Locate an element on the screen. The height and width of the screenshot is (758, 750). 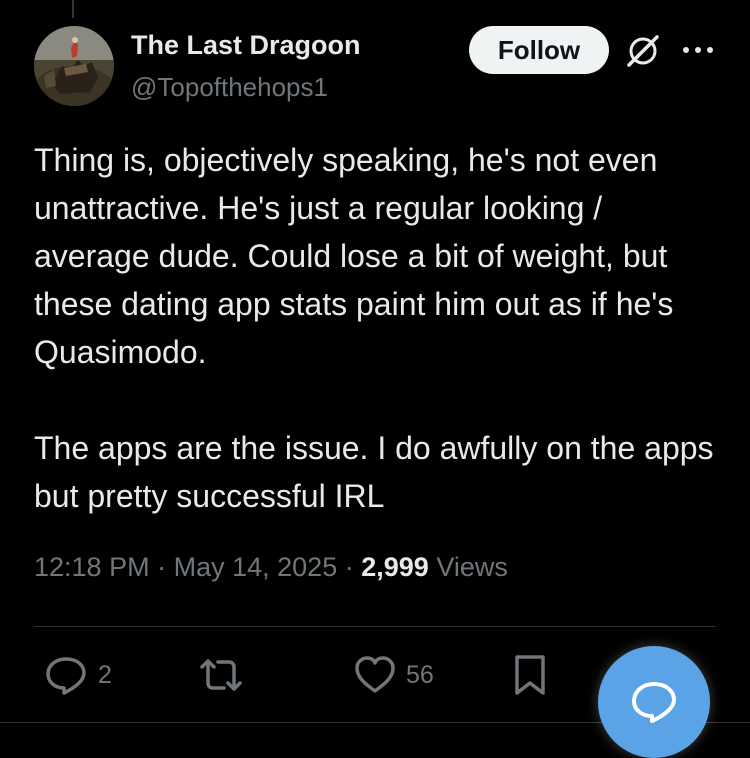
reply-icon is located at coordinates (66, 676).